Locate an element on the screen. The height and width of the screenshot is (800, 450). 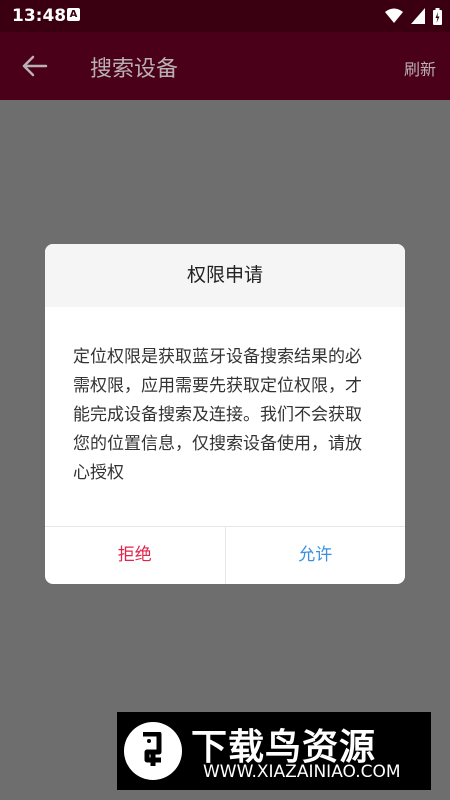
back-button is located at coordinates (35, 66).